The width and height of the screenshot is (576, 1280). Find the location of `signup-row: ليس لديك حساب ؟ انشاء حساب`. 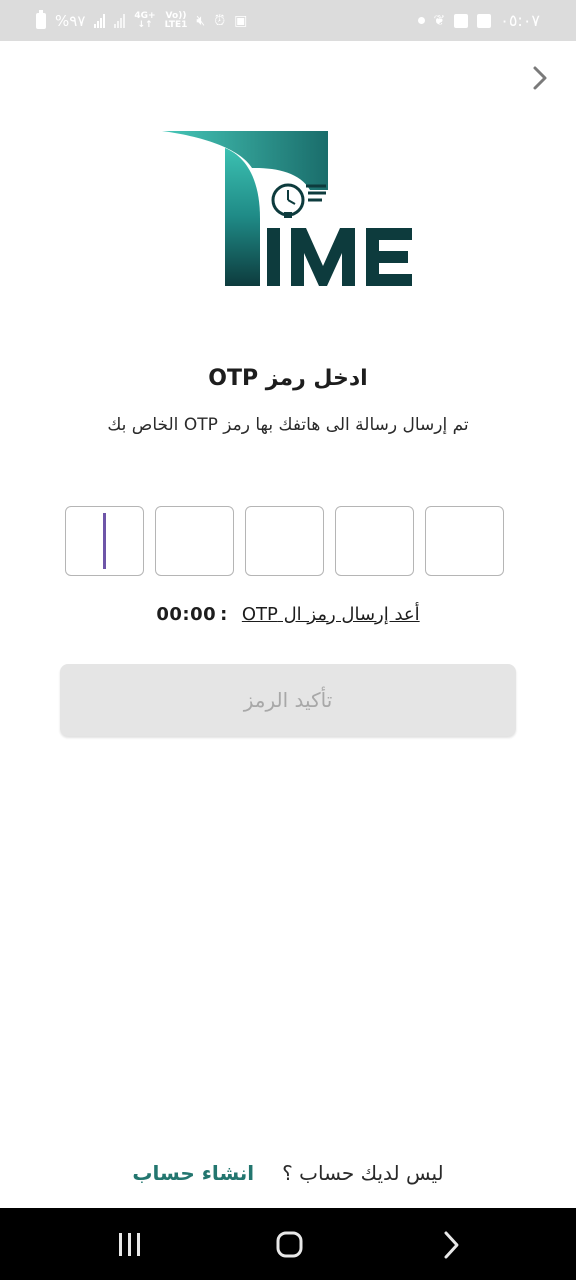

signup-row: ليس لديك حساب ؟ انشاء حساب is located at coordinates (288, 1173).